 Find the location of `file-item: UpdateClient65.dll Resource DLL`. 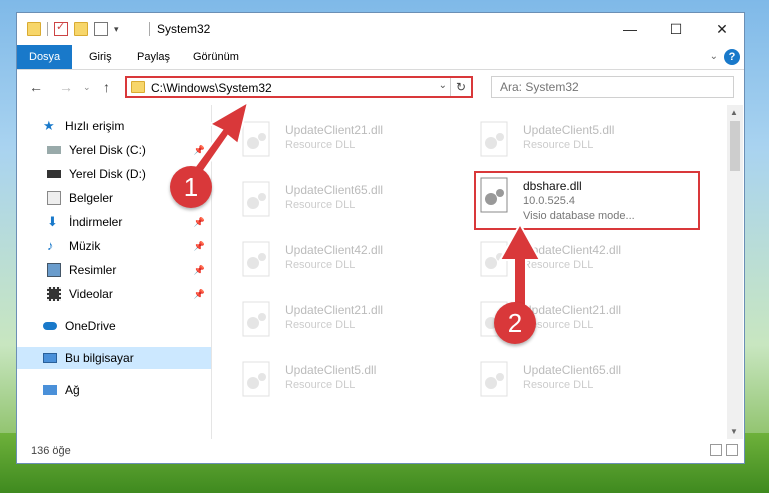

file-item: UpdateClient65.dll Resource DLL is located at coordinates (561, 376).